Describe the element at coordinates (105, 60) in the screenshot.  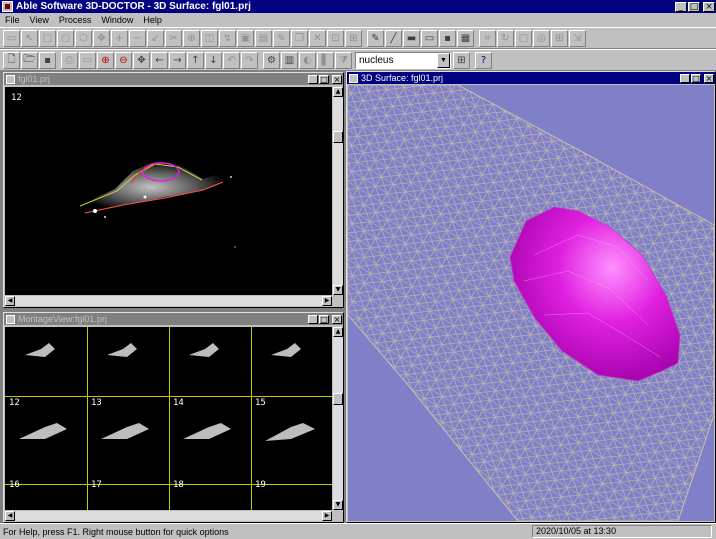
I see `zoom-in-icon: ⊕` at that location.